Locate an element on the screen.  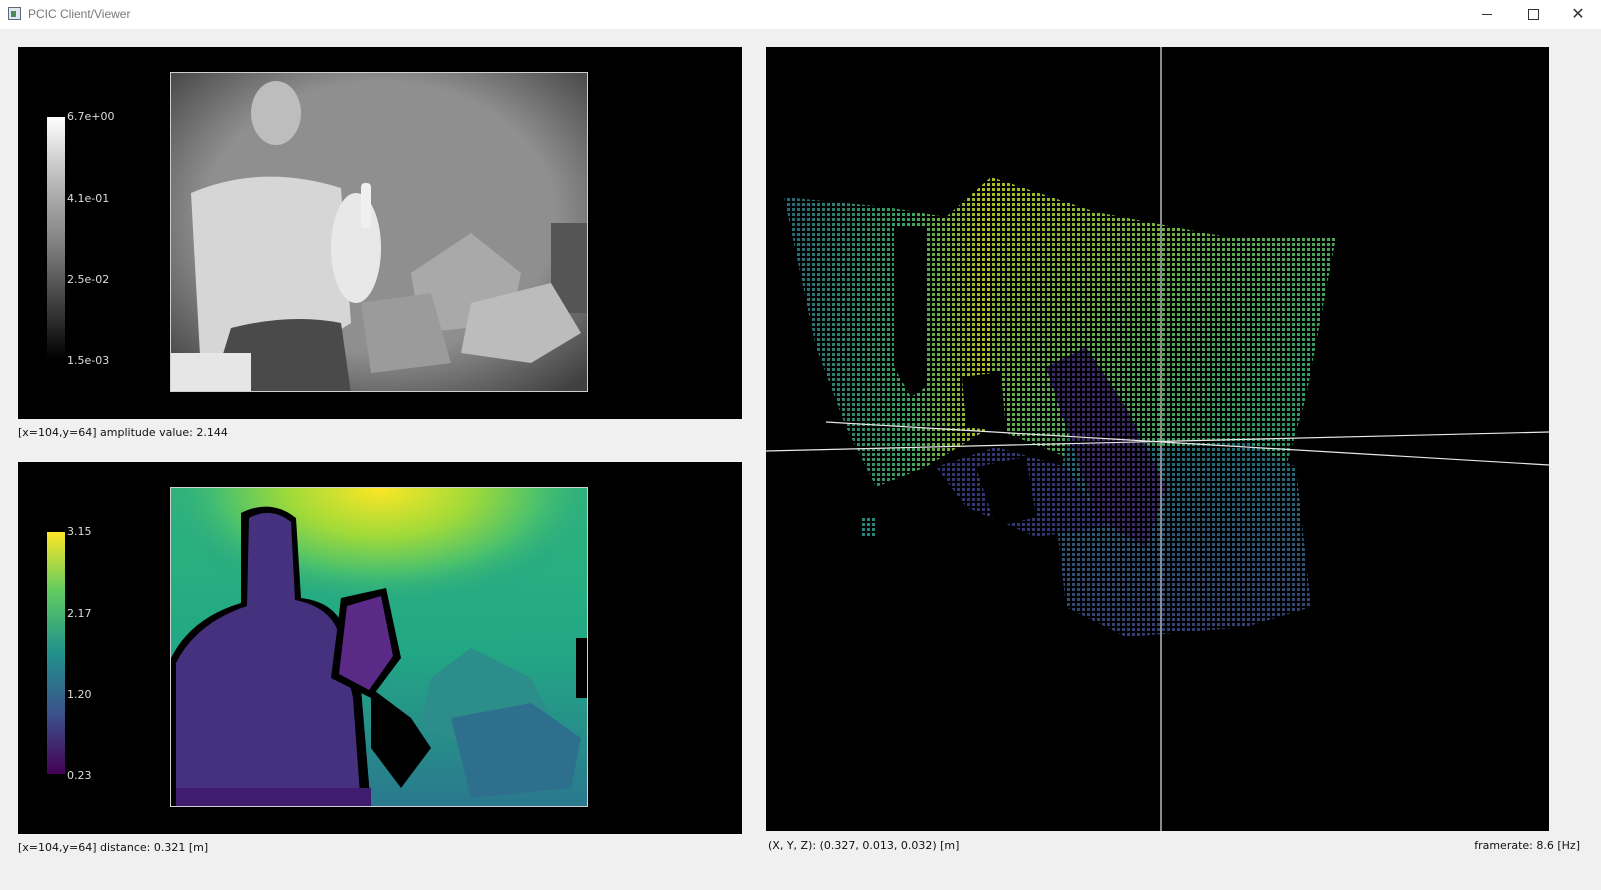
amplitude-colorbar-label: 1.5e-03 is located at coordinates (88, 360).